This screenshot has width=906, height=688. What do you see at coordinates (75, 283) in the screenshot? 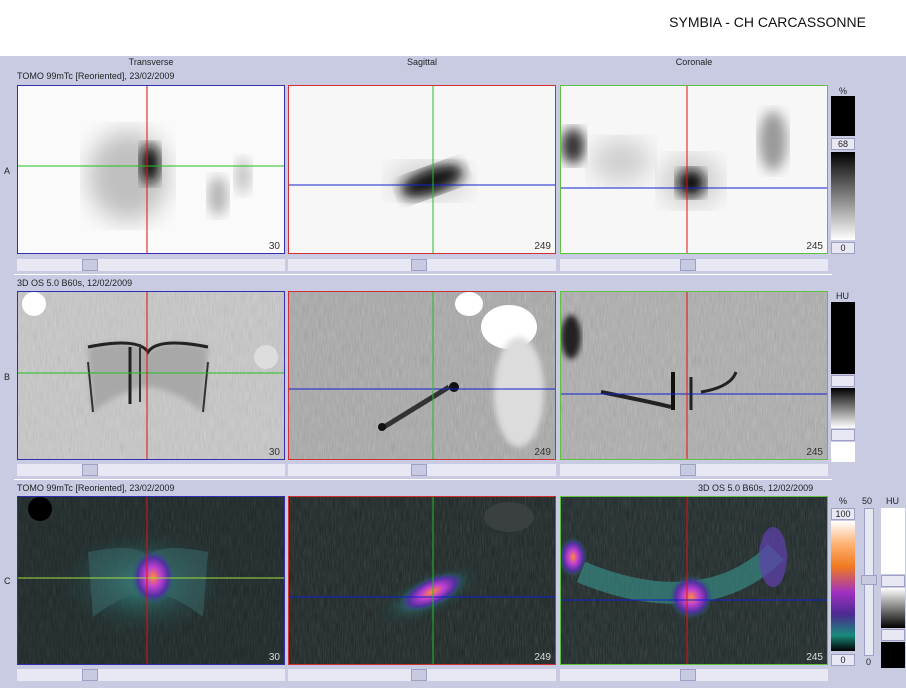
I see `row-b-series-info: 3D OS 5.0 B60s, 12/02/2009` at bounding box center [75, 283].